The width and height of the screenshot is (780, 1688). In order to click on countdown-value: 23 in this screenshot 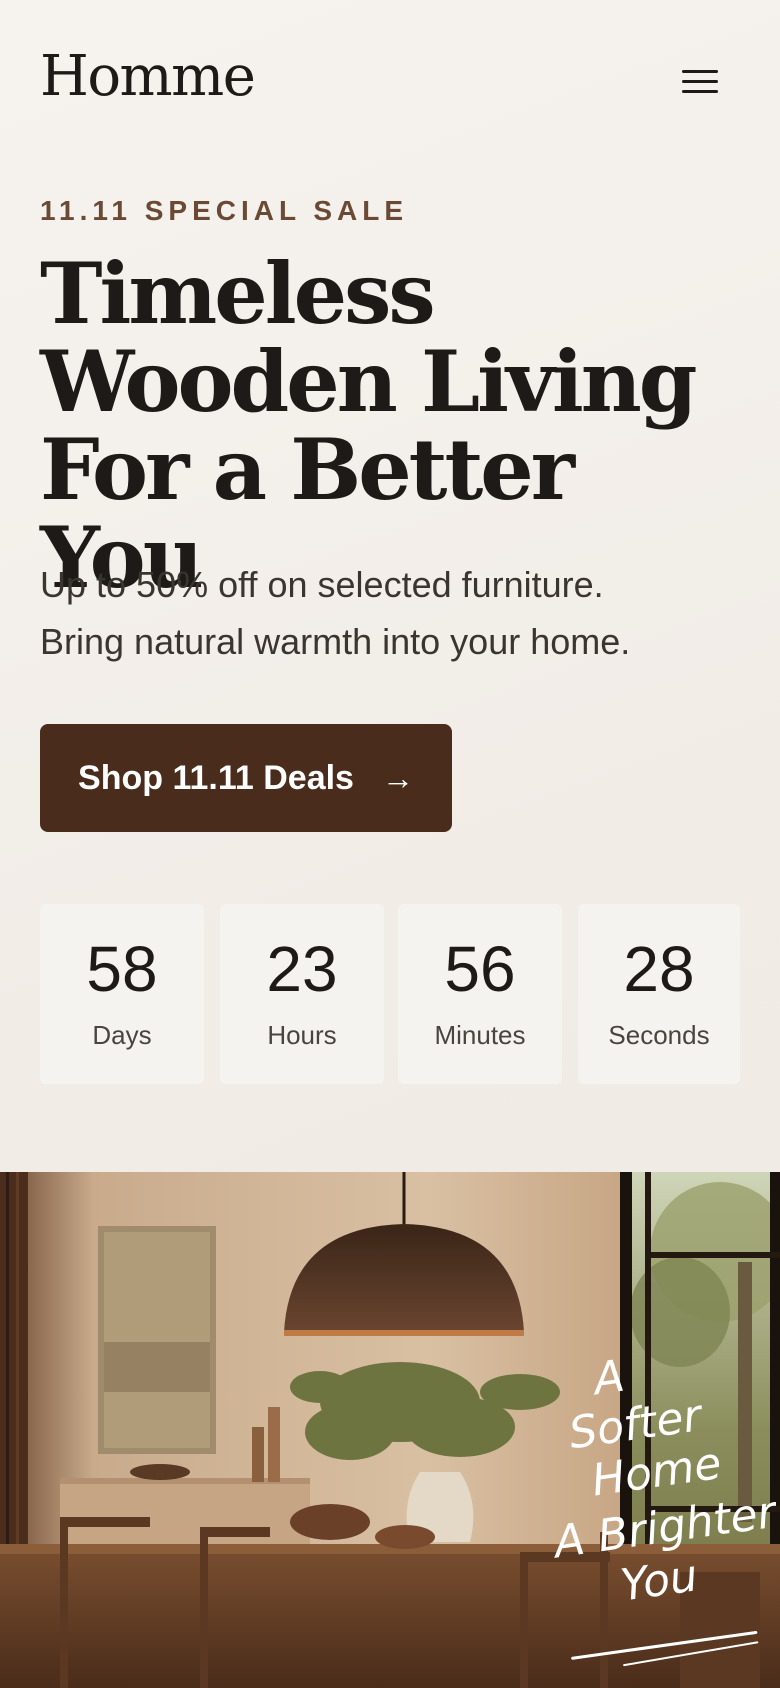, I will do `click(302, 969)`.